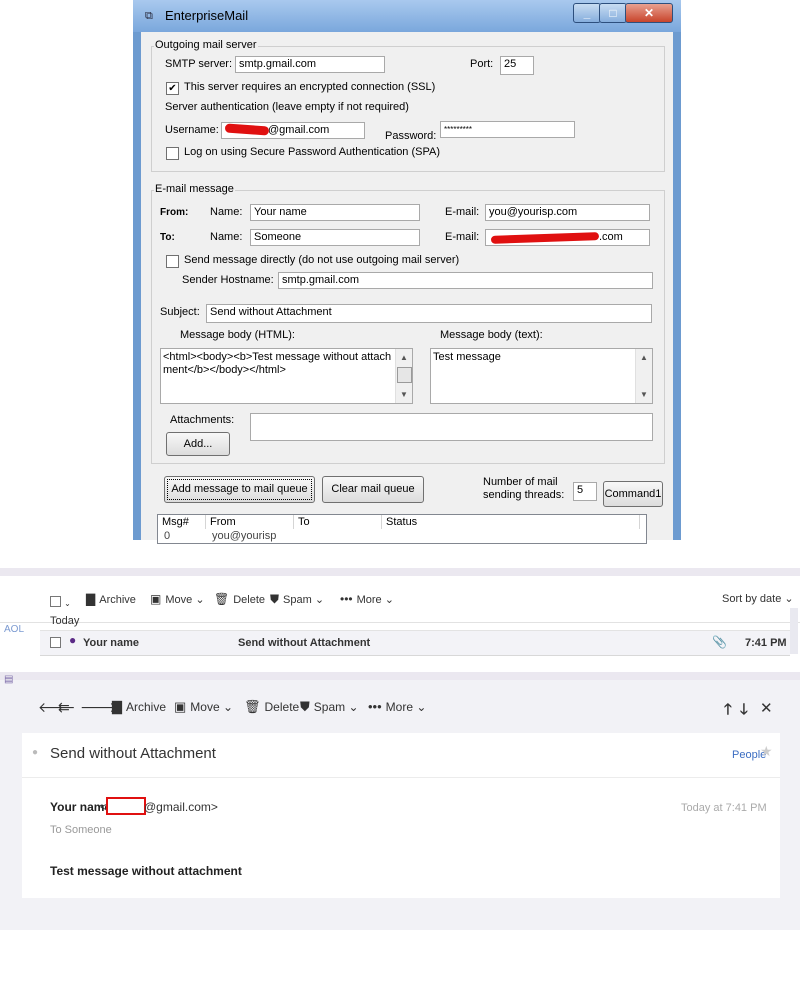 Image resolution: width=800 pixels, height=1000 pixels. Describe the element at coordinates (462, 212) in the screenshot. I see `from-email-label: E-mail:` at that location.